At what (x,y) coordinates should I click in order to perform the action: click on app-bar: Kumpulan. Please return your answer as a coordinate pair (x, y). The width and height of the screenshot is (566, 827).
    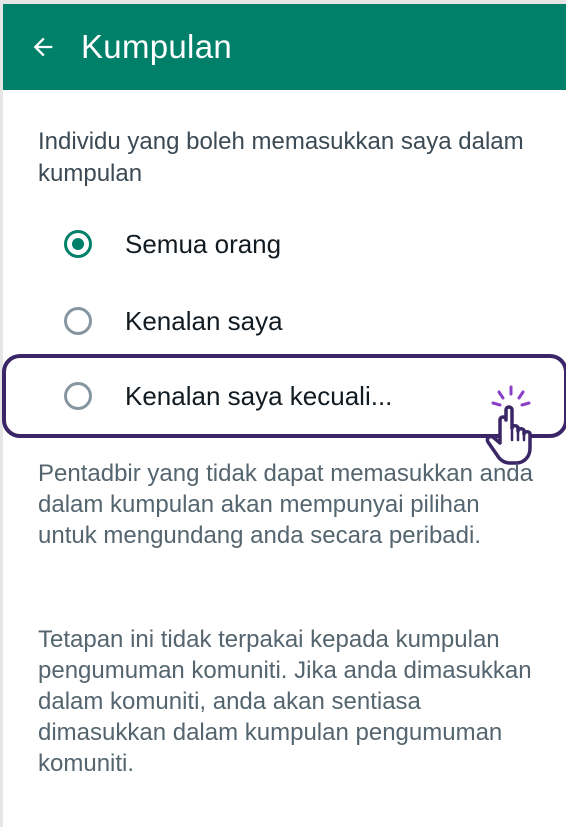
    Looking at the image, I should click on (284, 47).